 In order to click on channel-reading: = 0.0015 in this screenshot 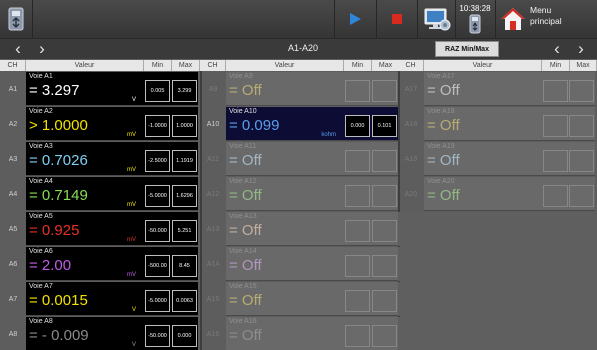, I will do `click(58, 300)`.